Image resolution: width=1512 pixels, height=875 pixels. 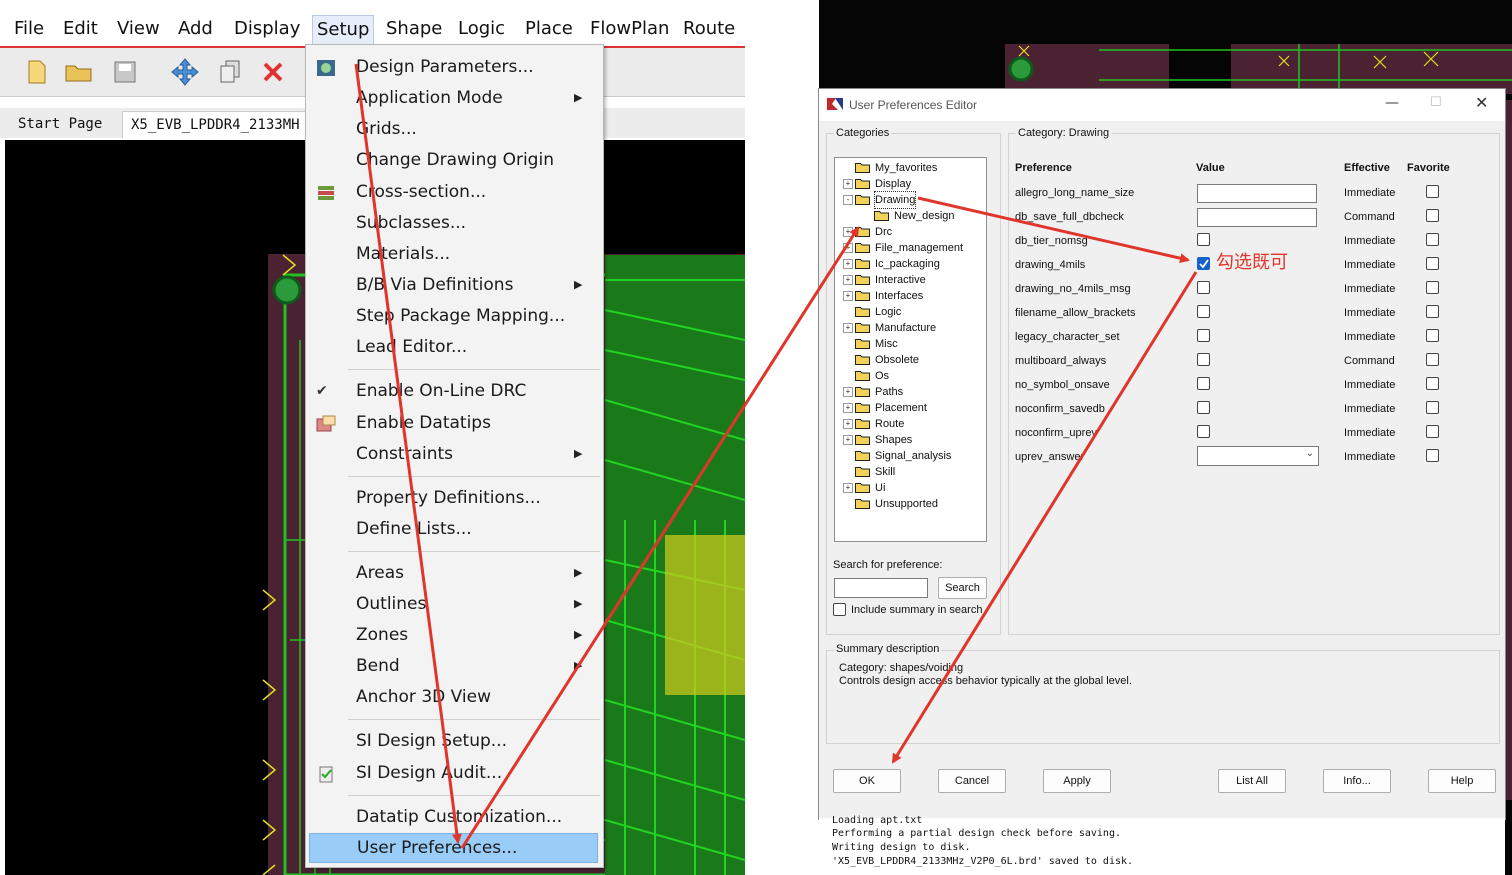 What do you see at coordinates (80, 28) in the screenshot?
I see `menu-edit: Edit` at bounding box center [80, 28].